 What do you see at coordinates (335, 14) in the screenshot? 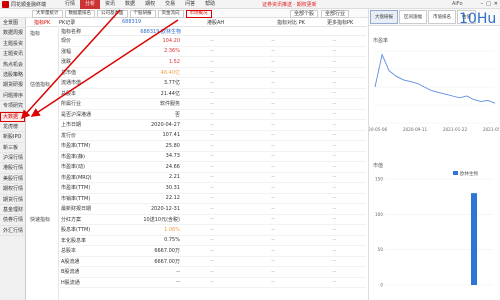
I see `filter-industry: 全部行业` at bounding box center [335, 14].